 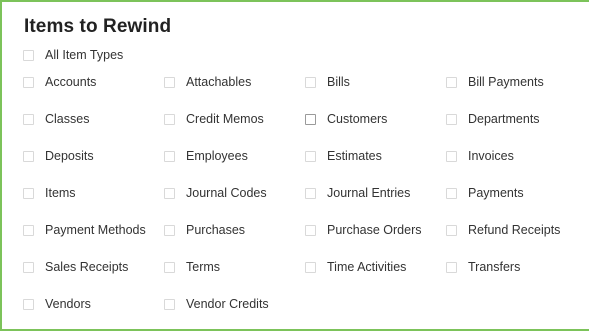 I want to click on item-option-journal-codes: Journal Codes, so click(x=234, y=193).